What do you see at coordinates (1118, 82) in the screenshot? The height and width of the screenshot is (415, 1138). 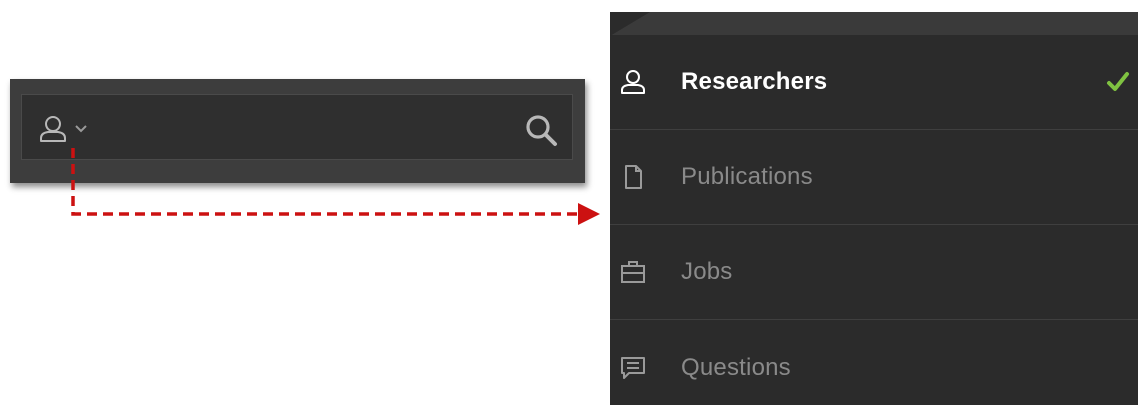 I see `check-icon` at bounding box center [1118, 82].